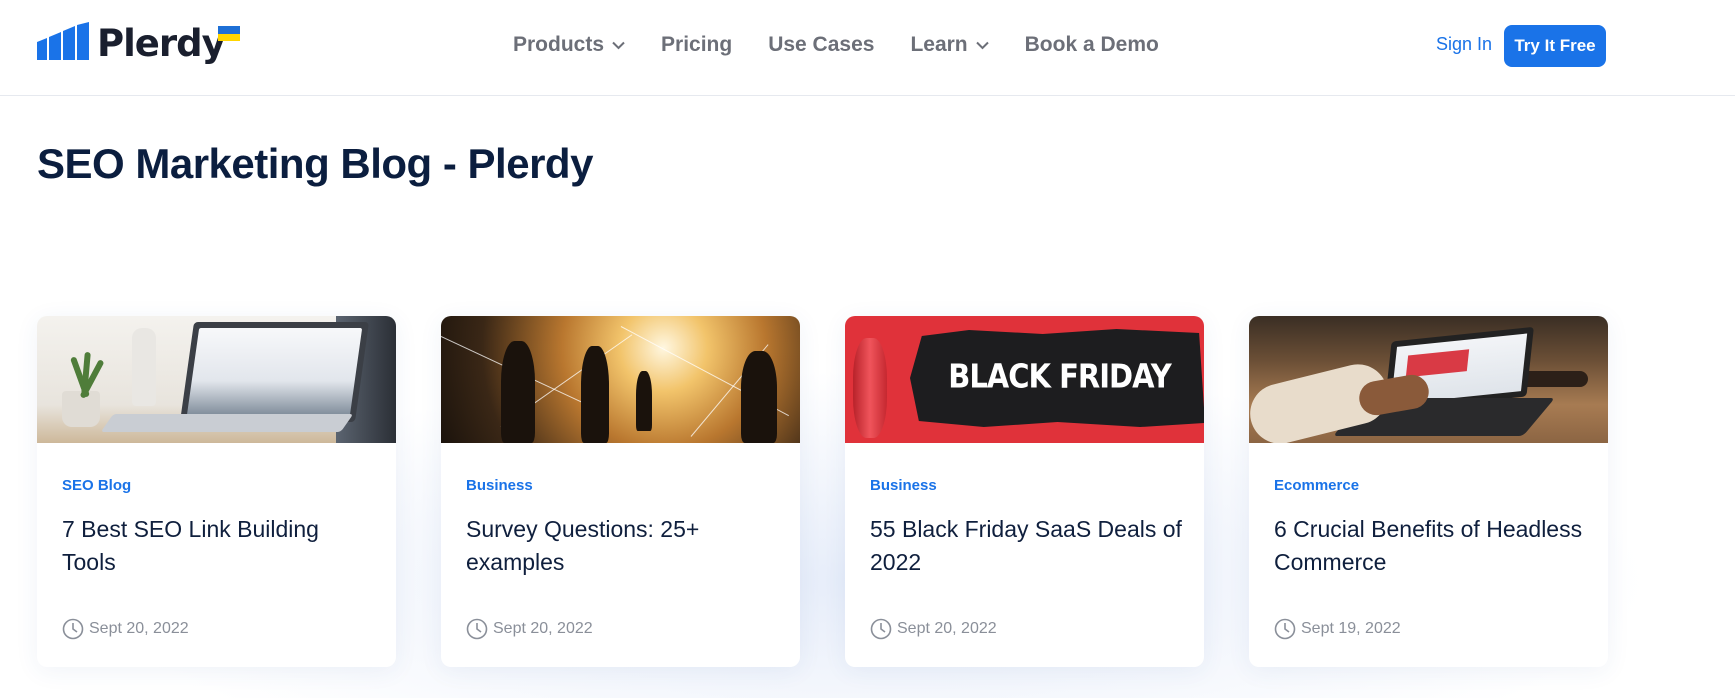 This screenshot has height=698, width=1735. What do you see at coordinates (1431, 546) in the screenshot?
I see `card-title-link: 6 Crucial Benefits of Headless Commerce` at bounding box center [1431, 546].